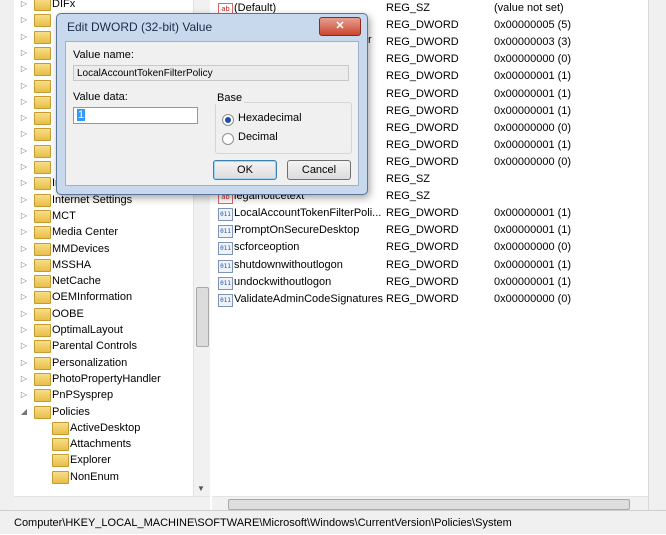  I want to click on tree-item-label: ActiveDesktop, so click(105, 427).